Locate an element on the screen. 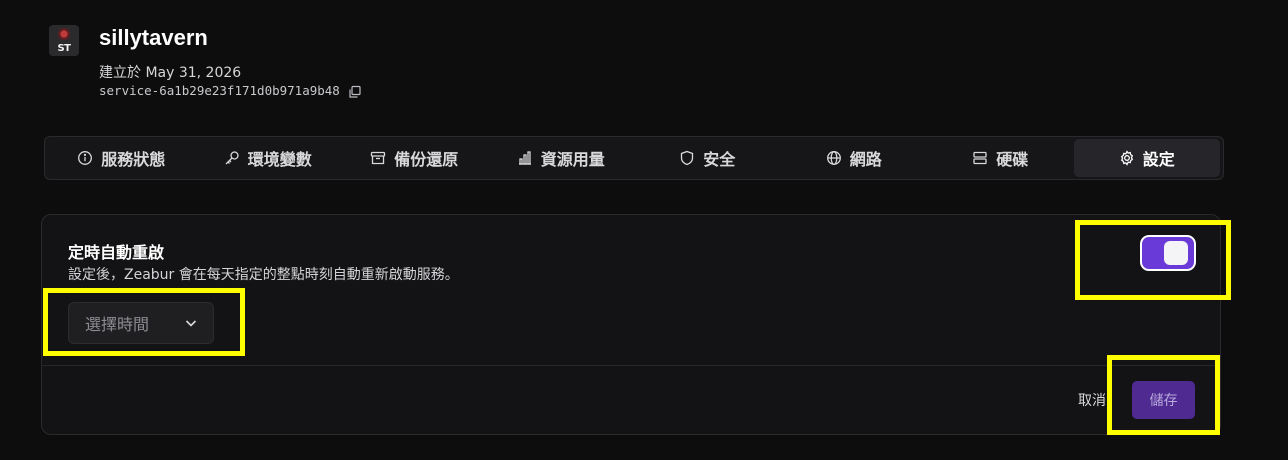 This screenshot has width=1288, height=460. tab-service-status: 服務狀態 is located at coordinates (121, 158).